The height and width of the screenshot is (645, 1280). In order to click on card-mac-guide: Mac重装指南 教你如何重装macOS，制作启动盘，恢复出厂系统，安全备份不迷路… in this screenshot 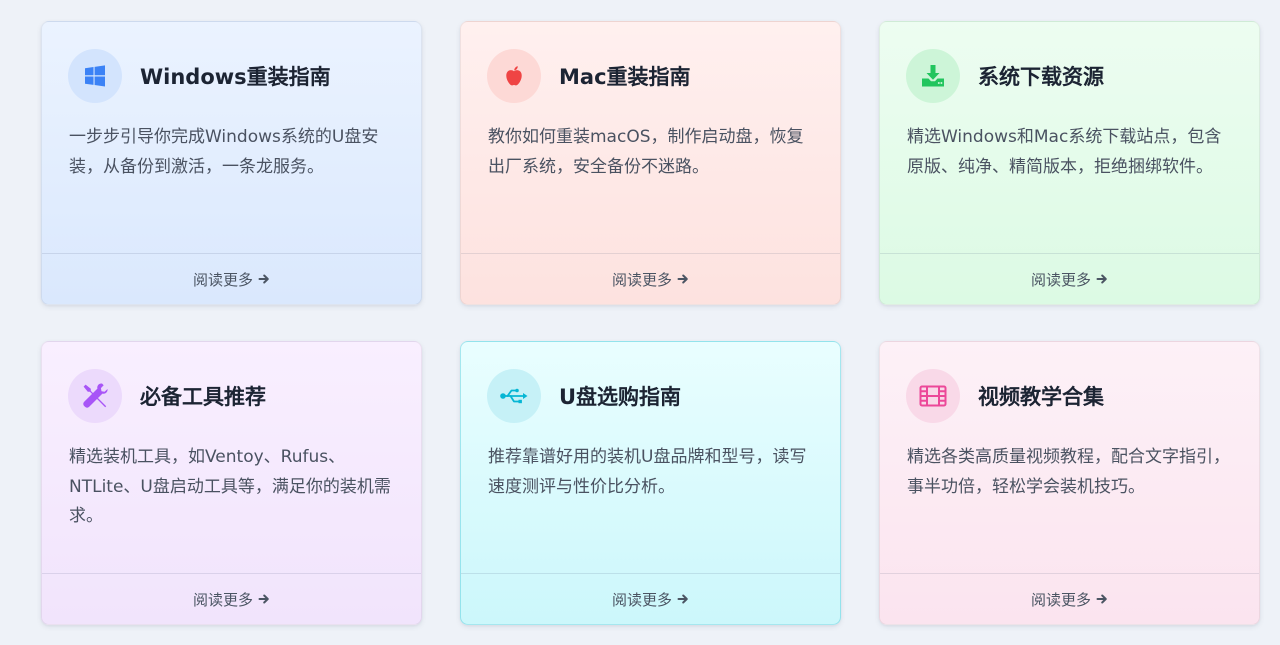, I will do `click(650, 163)`.